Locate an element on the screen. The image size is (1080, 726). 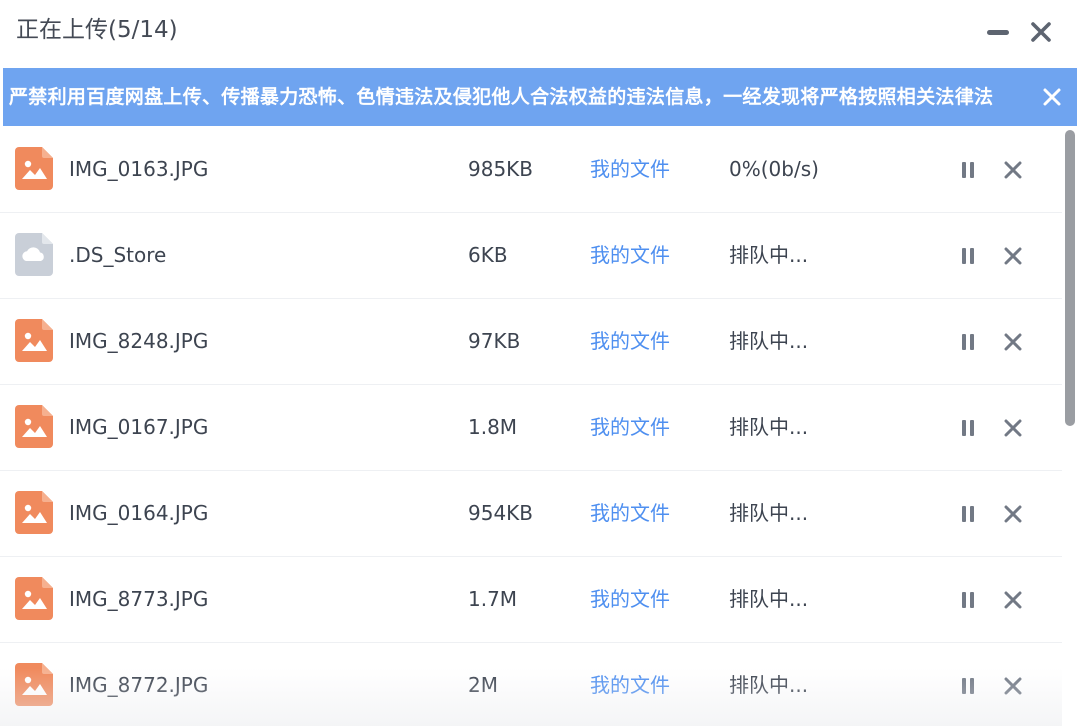
file-name: IMG_0164.JPG is located at coordinates (139, 513).